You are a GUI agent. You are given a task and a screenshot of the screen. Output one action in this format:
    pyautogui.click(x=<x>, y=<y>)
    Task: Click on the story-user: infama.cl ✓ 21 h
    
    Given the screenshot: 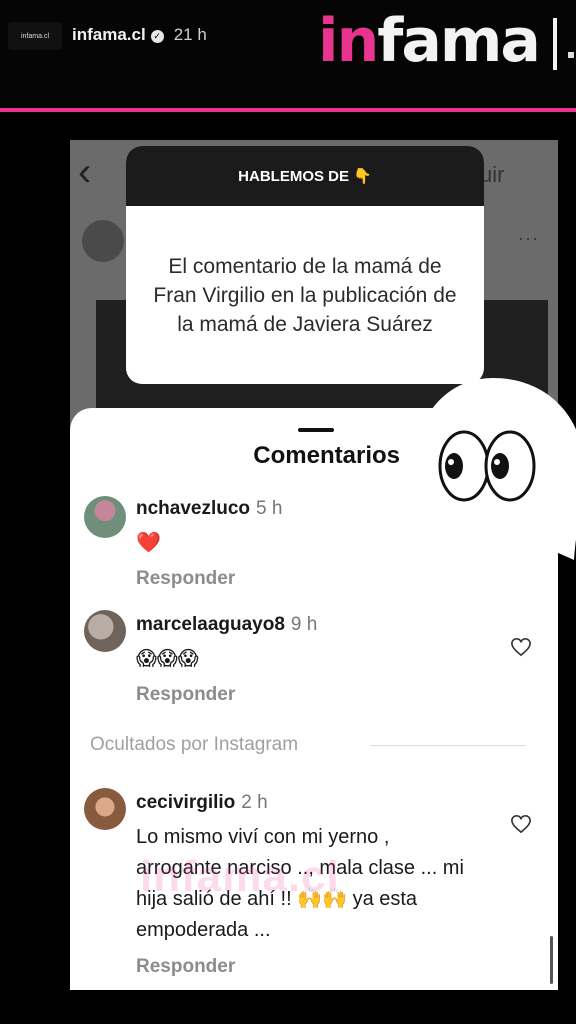 What is the action you would take?
    pyautogui.click(x=139, y=35)
    